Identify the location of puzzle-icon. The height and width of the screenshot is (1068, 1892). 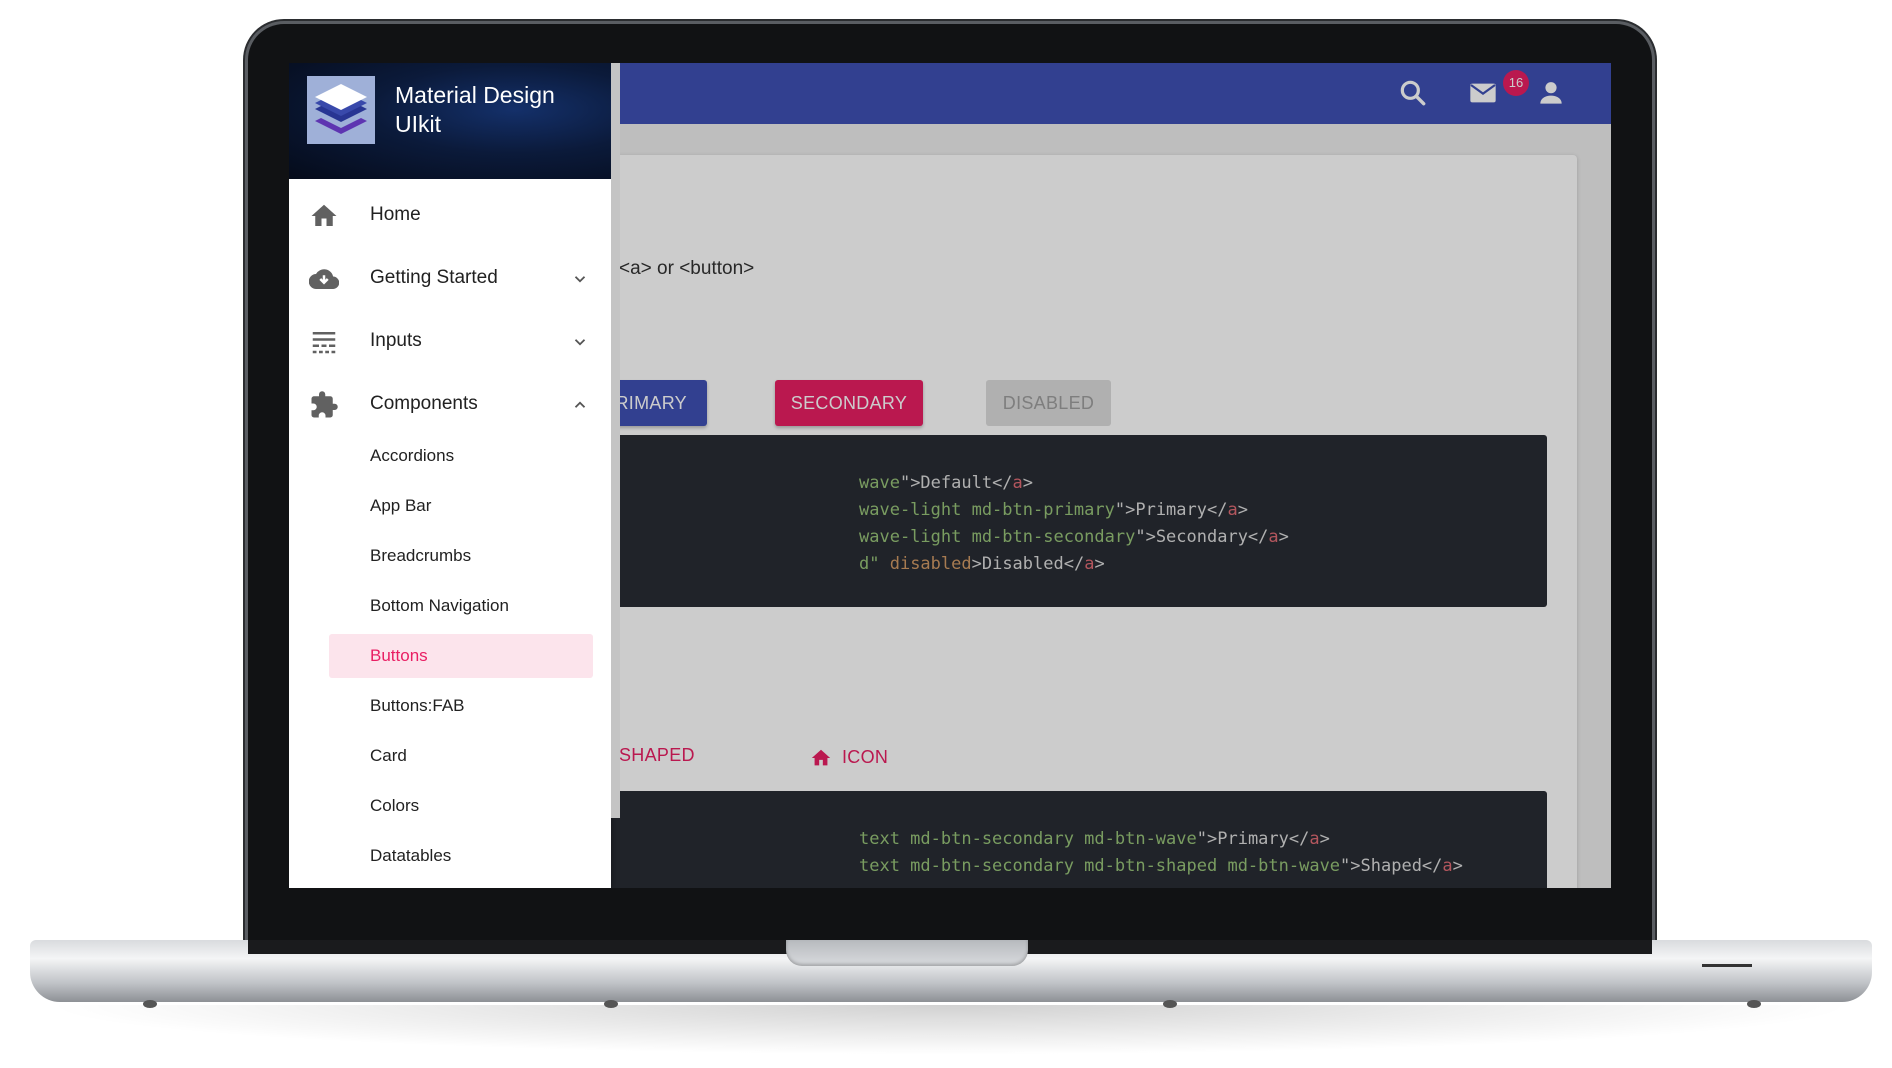
(324, 404).